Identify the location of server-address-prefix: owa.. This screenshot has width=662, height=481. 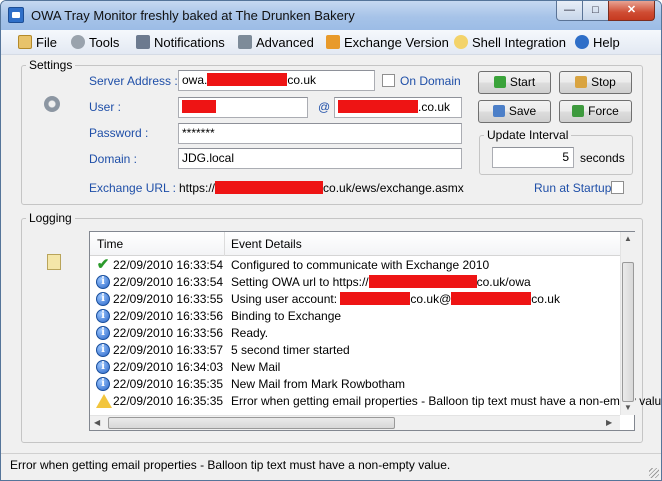
(195, 80).